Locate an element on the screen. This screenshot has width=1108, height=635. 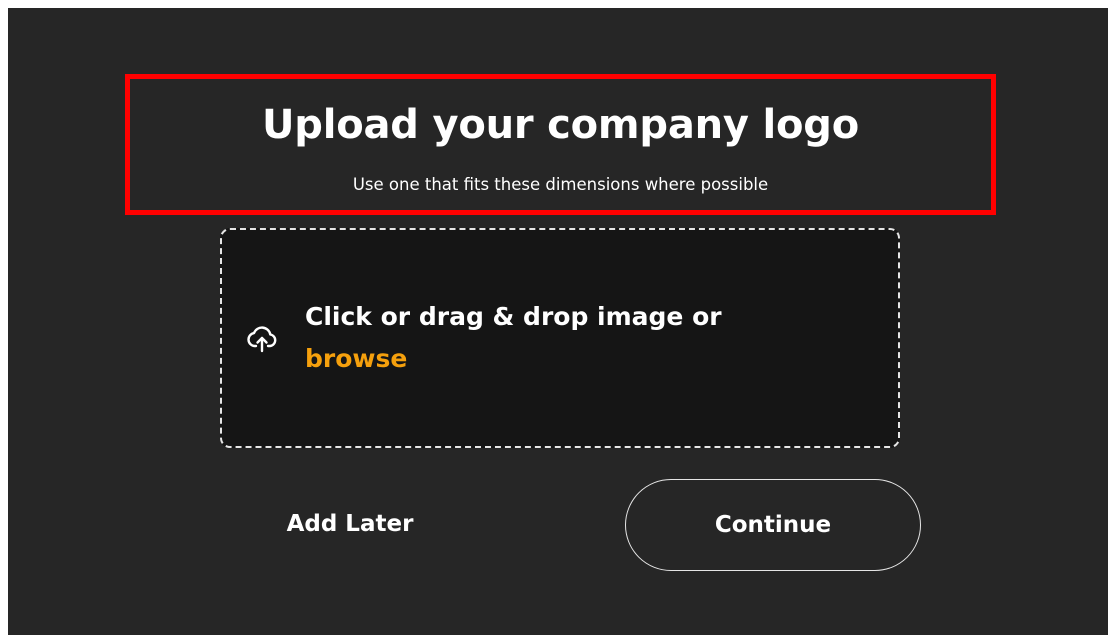
browse-link: browse is located at coordinates (356, 358).